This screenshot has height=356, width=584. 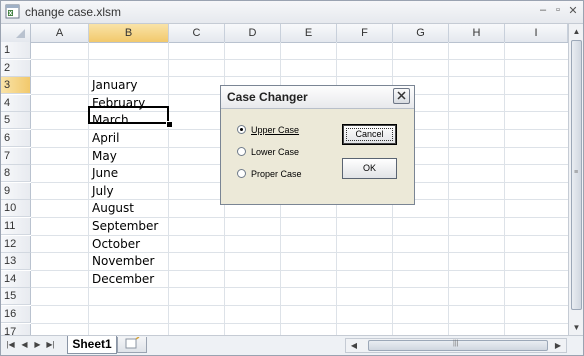 What do you see at coordinates (16, 314) in the screenshot?
I see `row-header-16: 16` at bounding box center [16, 314].